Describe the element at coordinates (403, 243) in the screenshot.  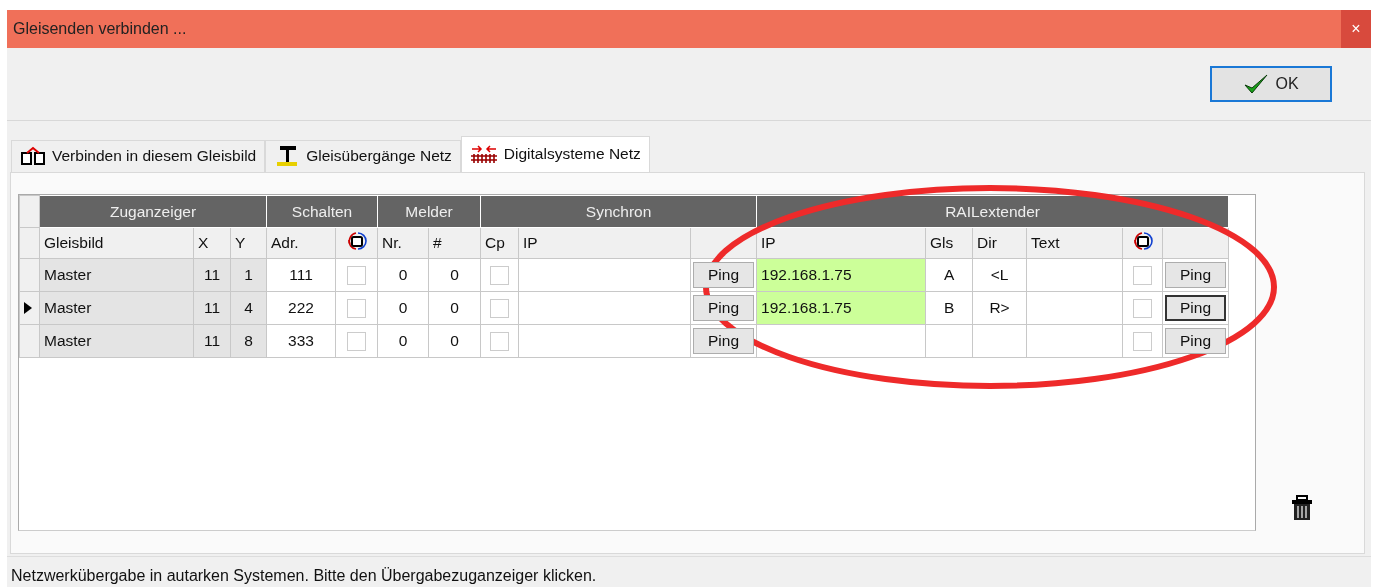
I see `column-header: Nr.` at that location.